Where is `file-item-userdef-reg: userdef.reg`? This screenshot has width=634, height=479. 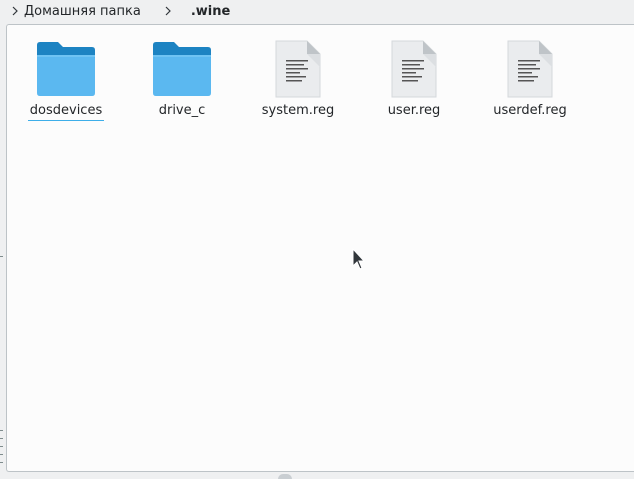 file-item-userdef-reg: userdef.reg is located at coordinates (530, 78).